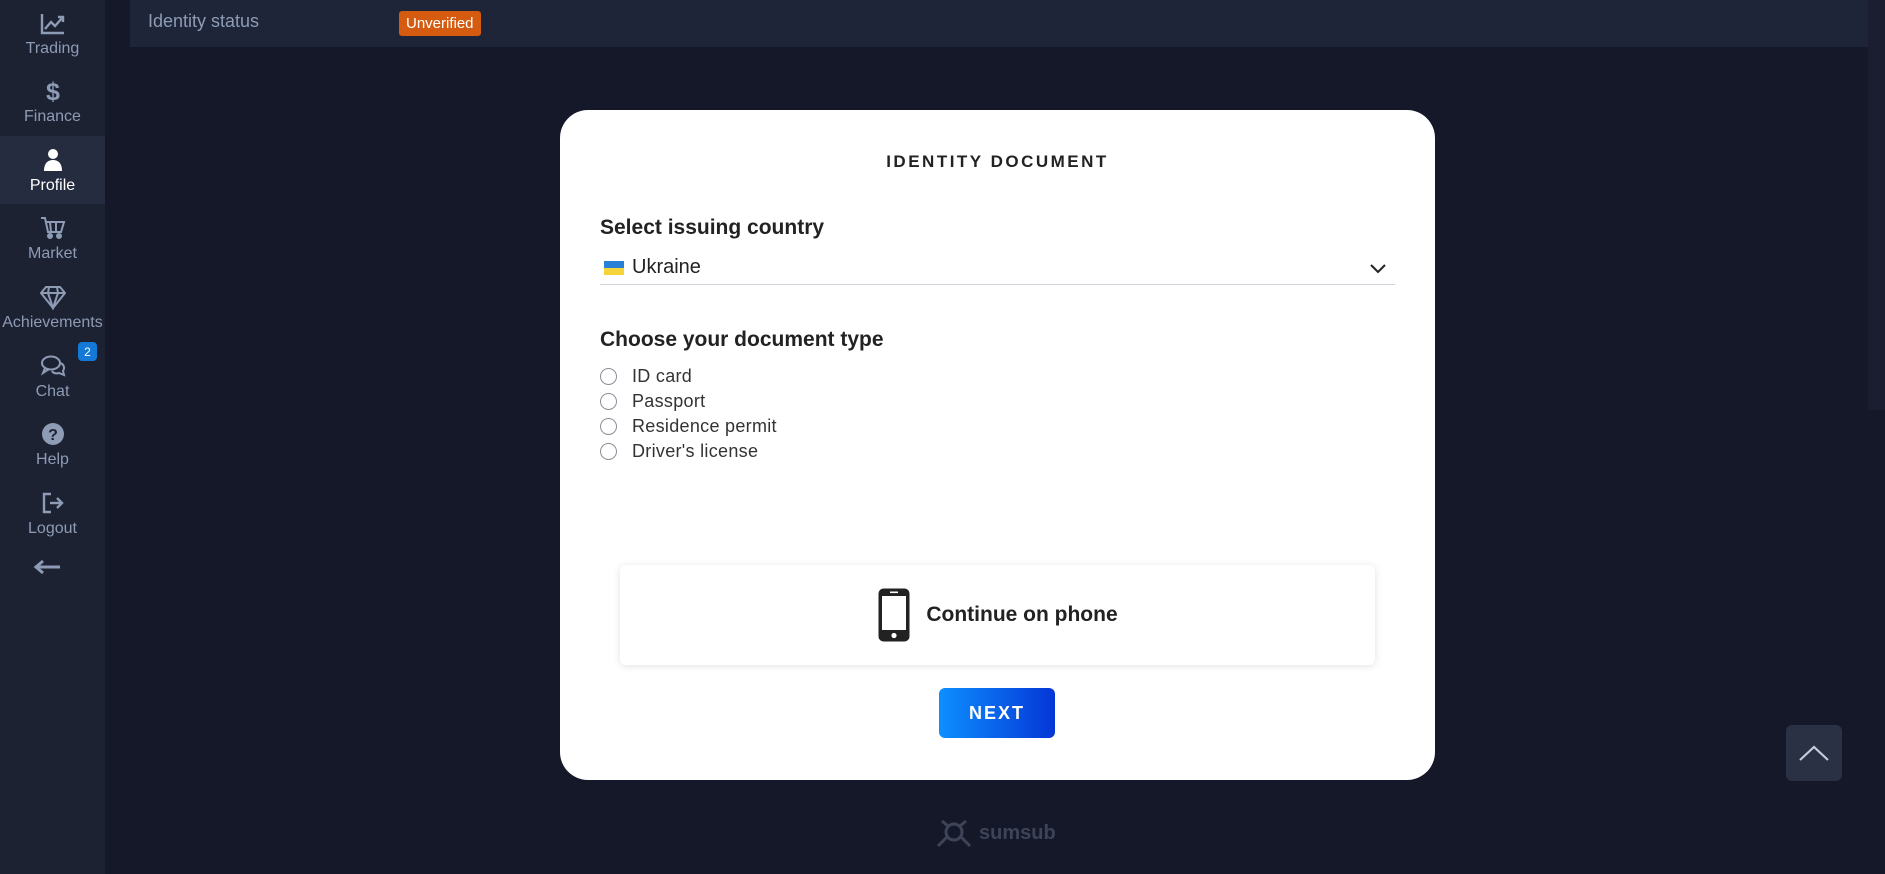 This screenshot has height=874, width=1885. I want to click on logout-icon, so click(53, 503).